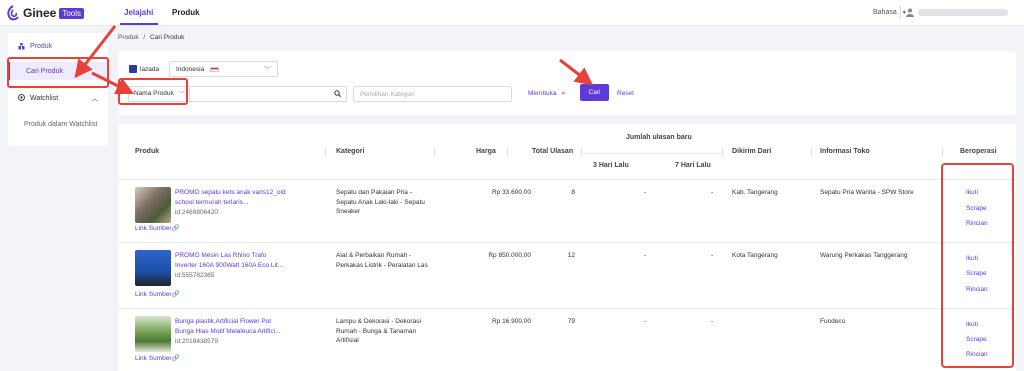  What do you see at coordinates (576, 72) in the screenshot?
I see `arrow-to-search-button` at bounding box center [576, 72].